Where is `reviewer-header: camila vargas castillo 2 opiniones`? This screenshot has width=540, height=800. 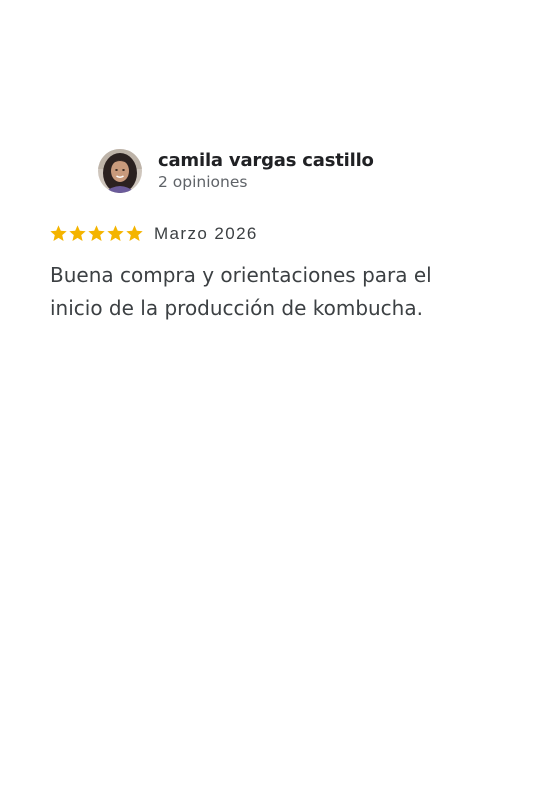
reviewer-header: camila vargas castillo 2 opiniones is located at coordinates (236, 171).